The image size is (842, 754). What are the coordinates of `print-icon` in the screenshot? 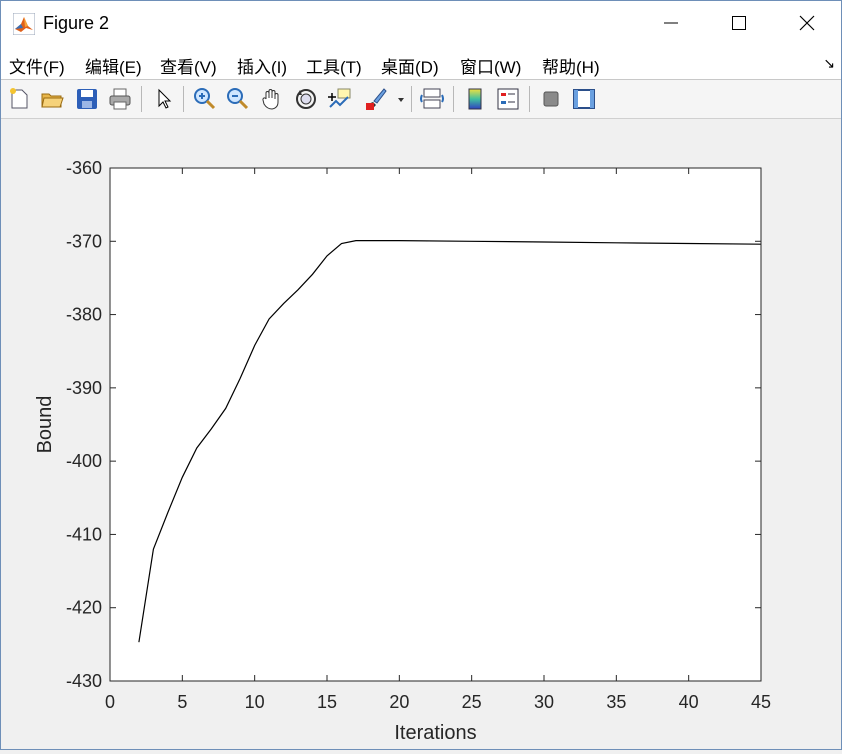 It's located at (120, 99).